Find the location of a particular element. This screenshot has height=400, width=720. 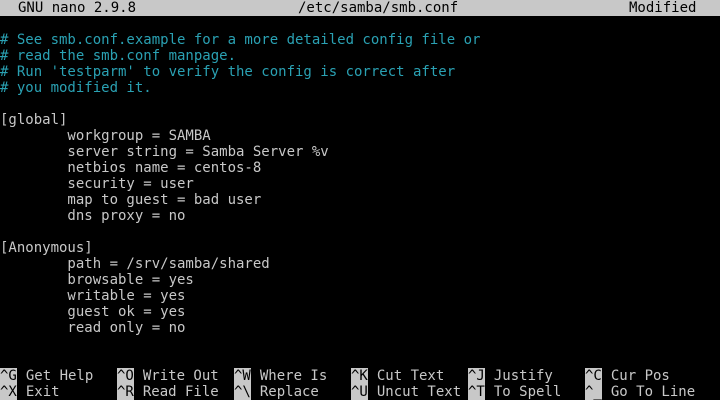

code-line: path = /srv/samba/shared is located at coordinates (134, 264).